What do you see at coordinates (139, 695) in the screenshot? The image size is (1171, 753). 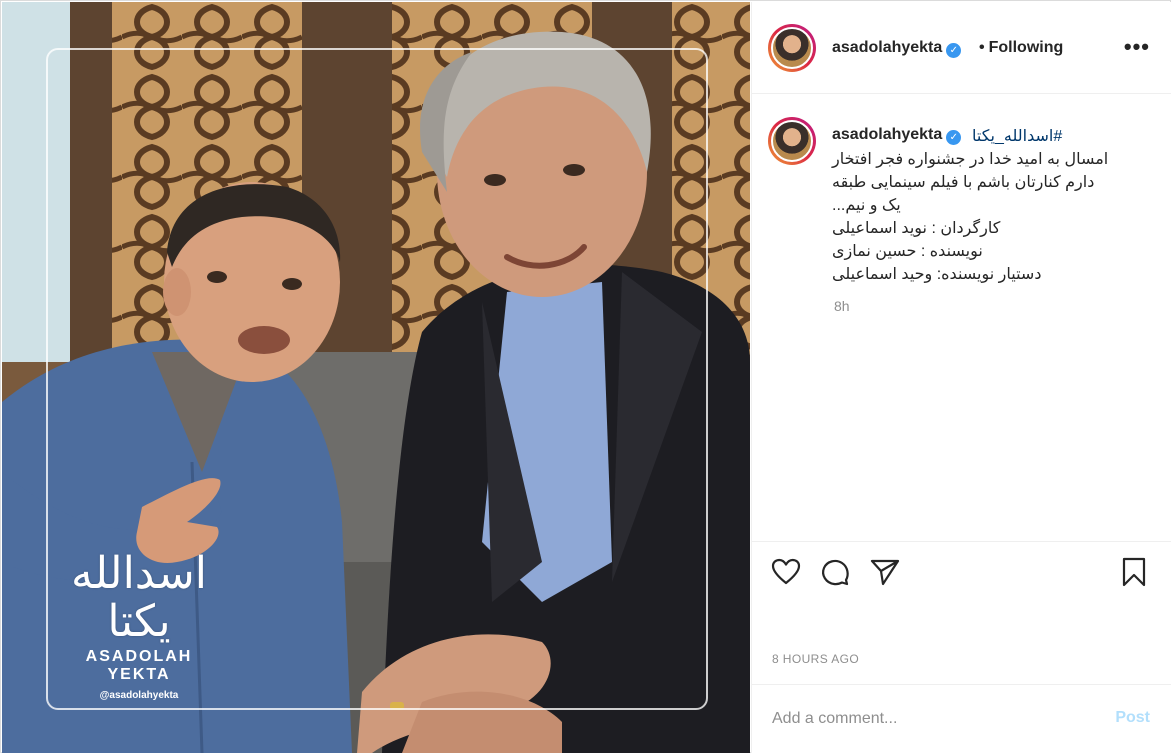 I see `watermark-handle: @asadolahyekta` at bounding box center [139, 695].